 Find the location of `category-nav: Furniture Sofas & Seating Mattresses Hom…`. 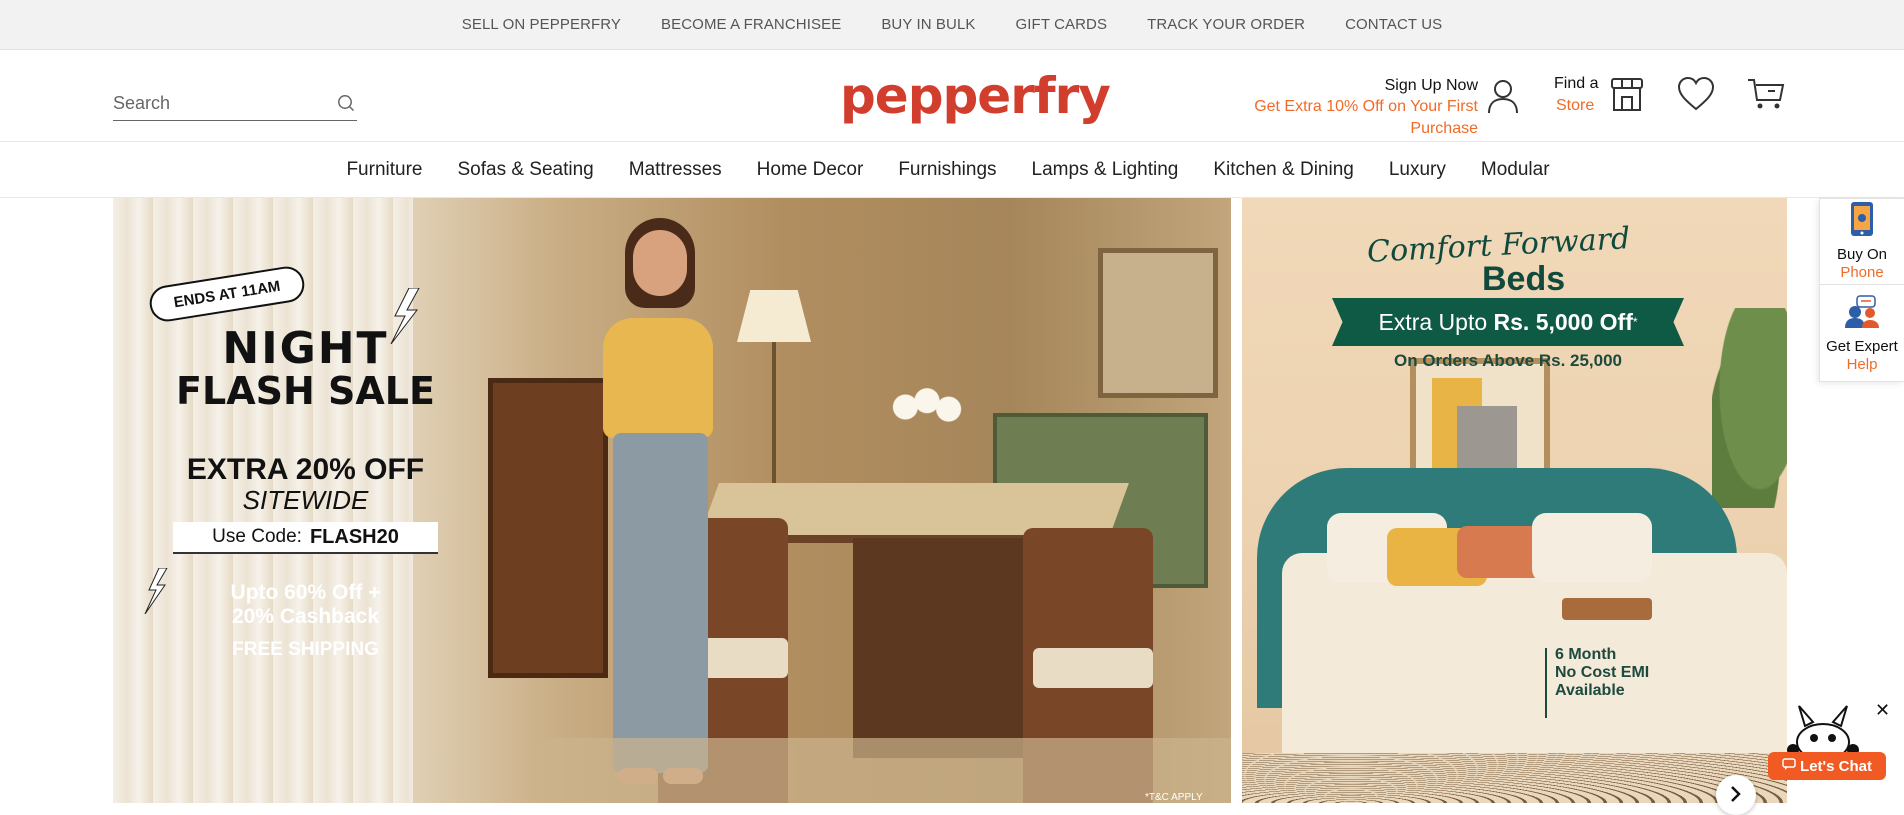

category-nav: Furniture Sofas & Seating Mattresses Hom… is located at coordinates (952, 170).